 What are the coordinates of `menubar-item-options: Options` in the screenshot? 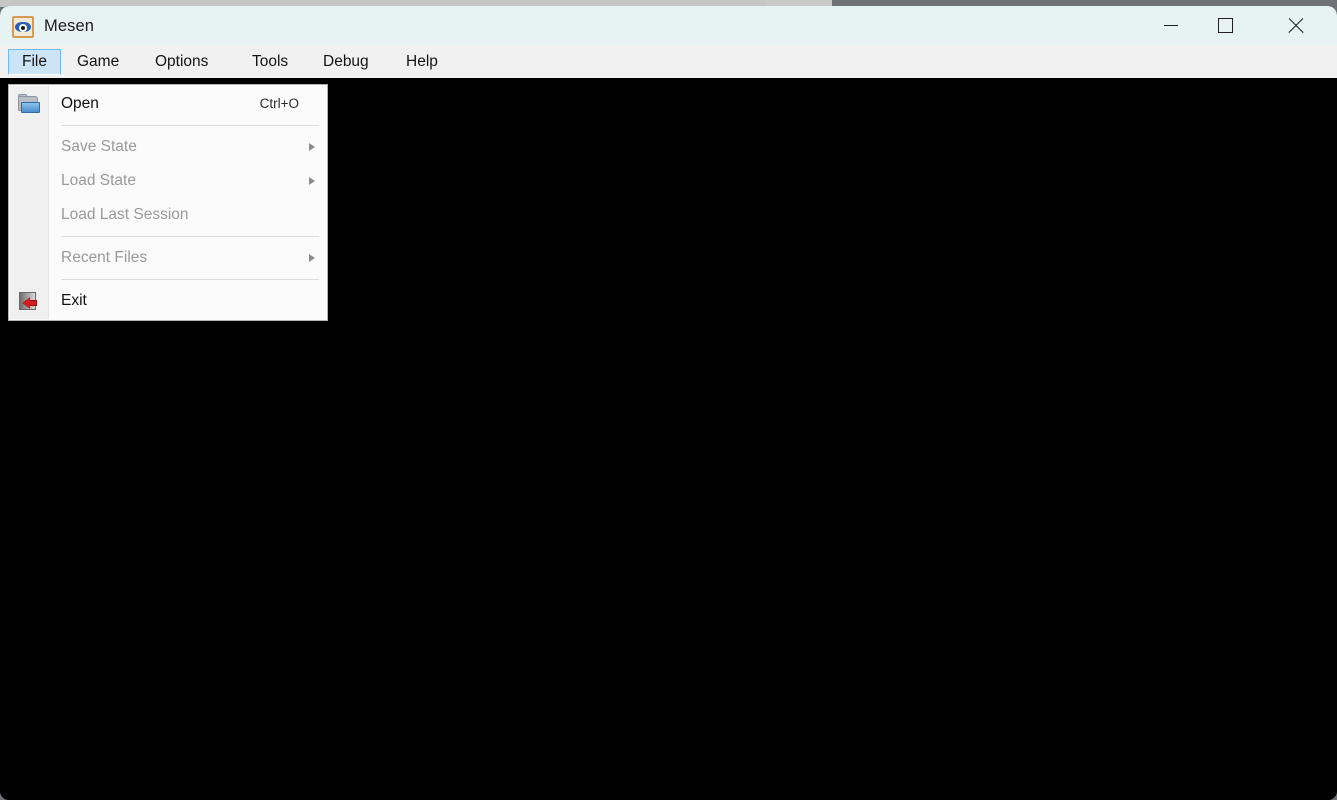 It's located at (181, 62).